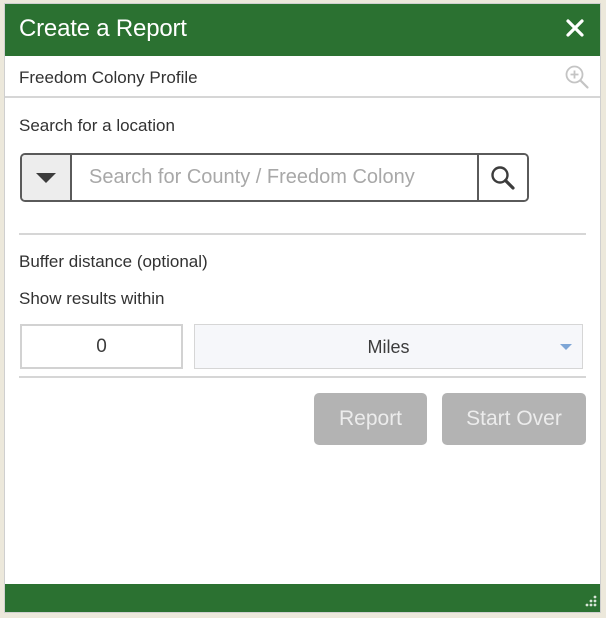 Image resolution: width=606 pixels, height=618 pixels. What do you see at coordinates (575, 28) in the screenshot?
I see `close-icon` at bounding box center [575, 28].